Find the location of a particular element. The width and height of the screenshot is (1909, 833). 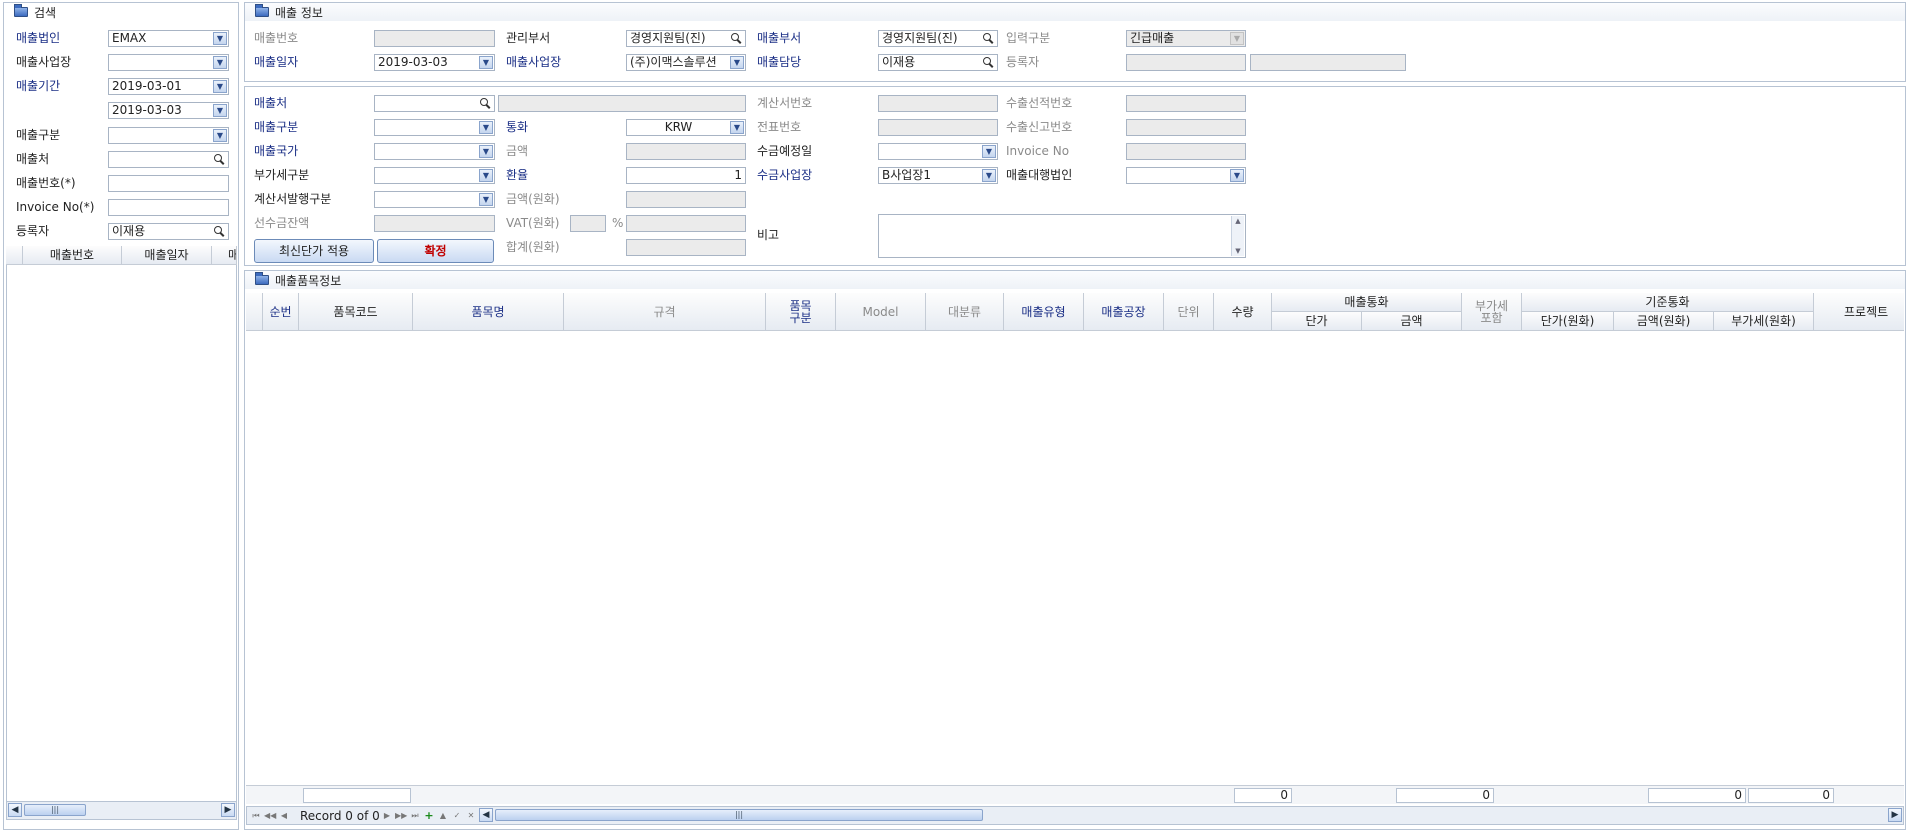

first-record-icon: ⏮ is located at coordinates (256, 816).